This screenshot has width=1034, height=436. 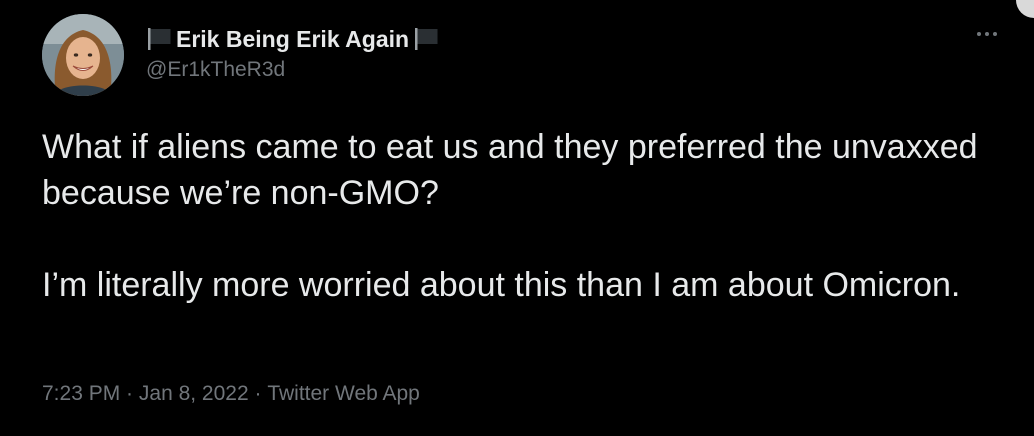 I want to click on avatar-portrait, so click(x=83, y=55).